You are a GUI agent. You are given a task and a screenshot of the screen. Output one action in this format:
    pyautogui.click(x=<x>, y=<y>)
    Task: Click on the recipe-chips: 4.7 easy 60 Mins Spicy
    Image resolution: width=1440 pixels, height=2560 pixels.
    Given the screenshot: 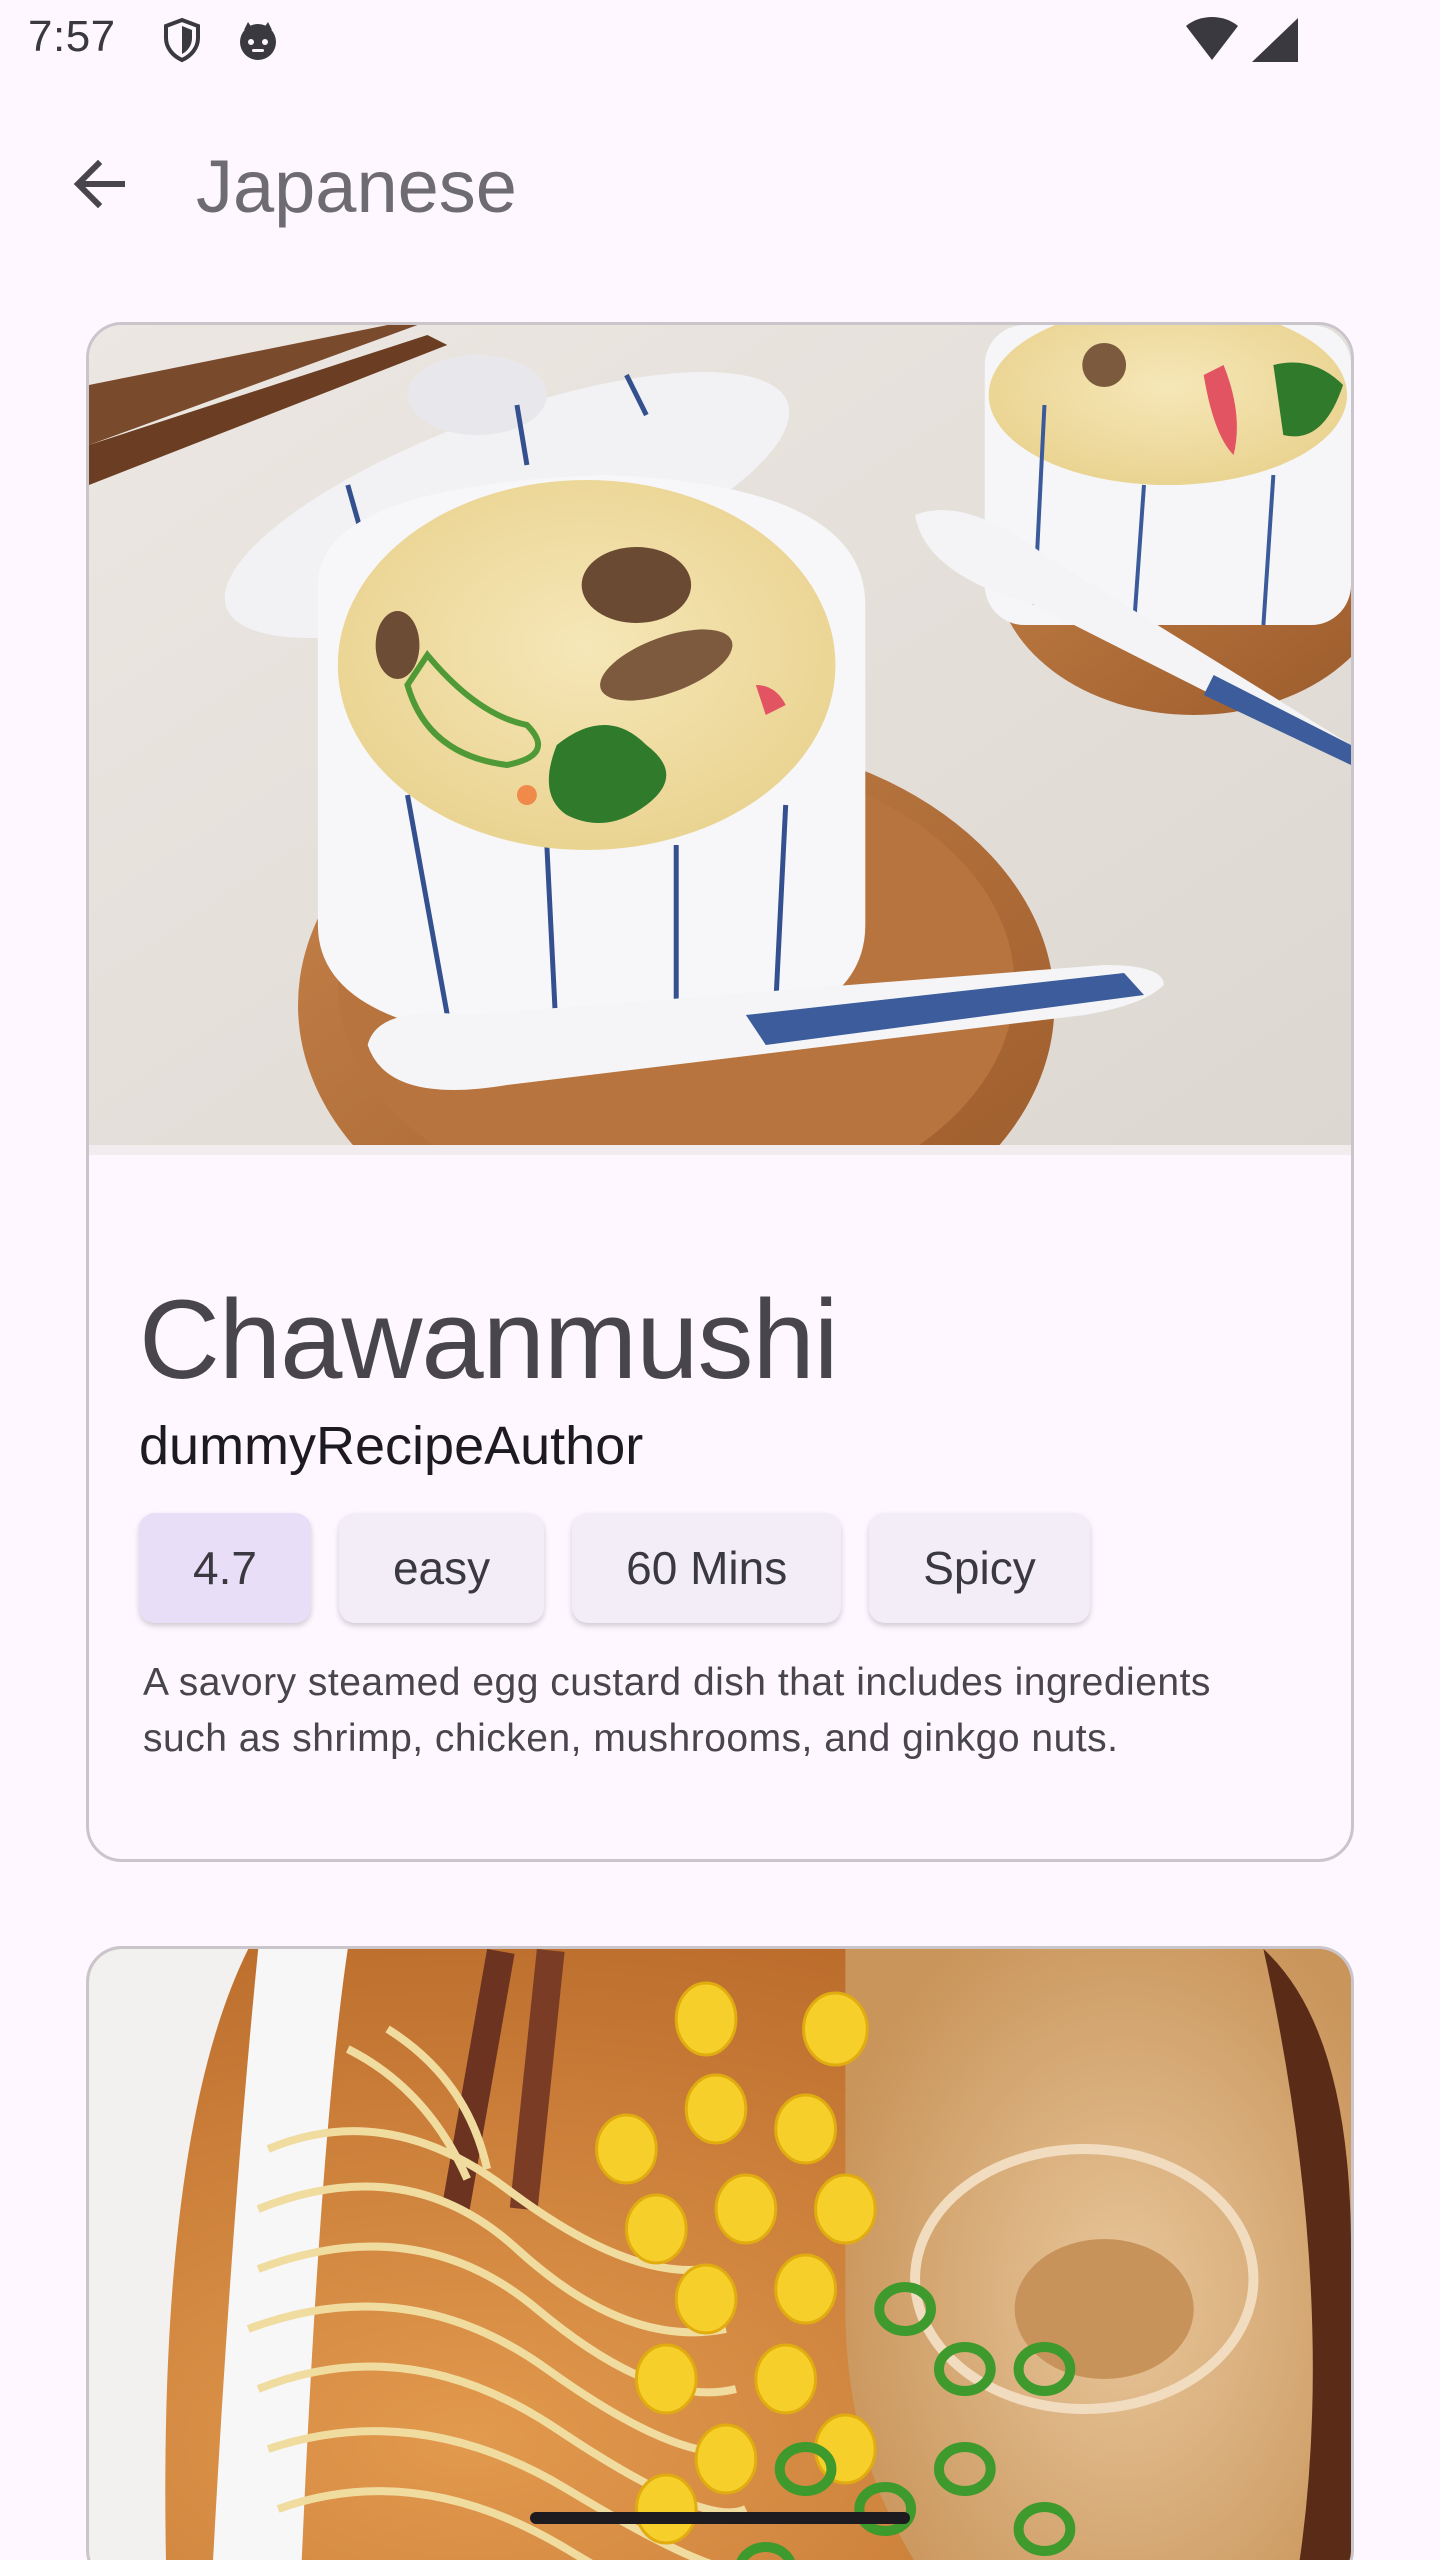 What is the action you would take?
    pyautogui.click(x=614, y=1568)
    